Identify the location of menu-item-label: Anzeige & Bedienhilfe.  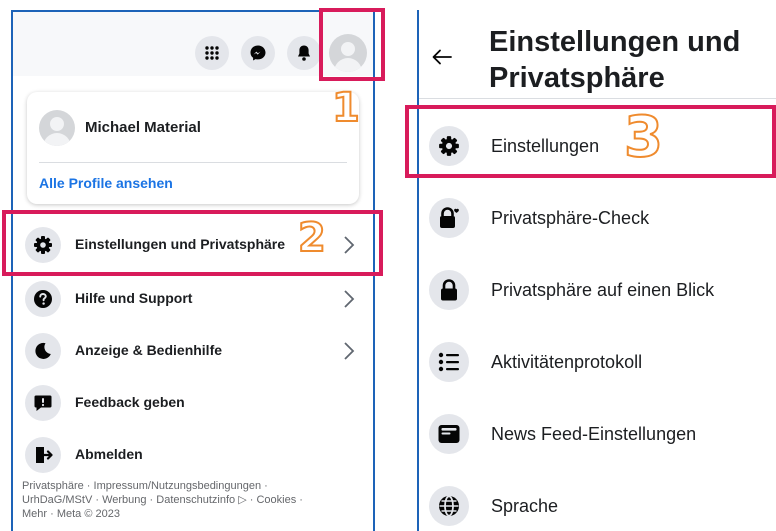
(149, 350).